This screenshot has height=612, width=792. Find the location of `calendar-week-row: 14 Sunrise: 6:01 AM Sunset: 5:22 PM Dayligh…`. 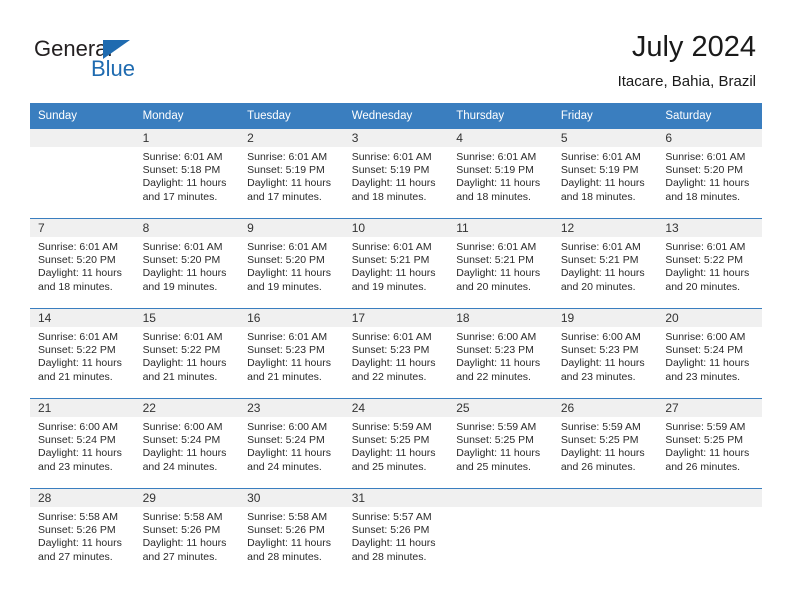

calendar-week-row: 14 Sunrise: 6:01 AM Sunset: 5:22 PM Dayligh… is located at coordinates (396, 353).